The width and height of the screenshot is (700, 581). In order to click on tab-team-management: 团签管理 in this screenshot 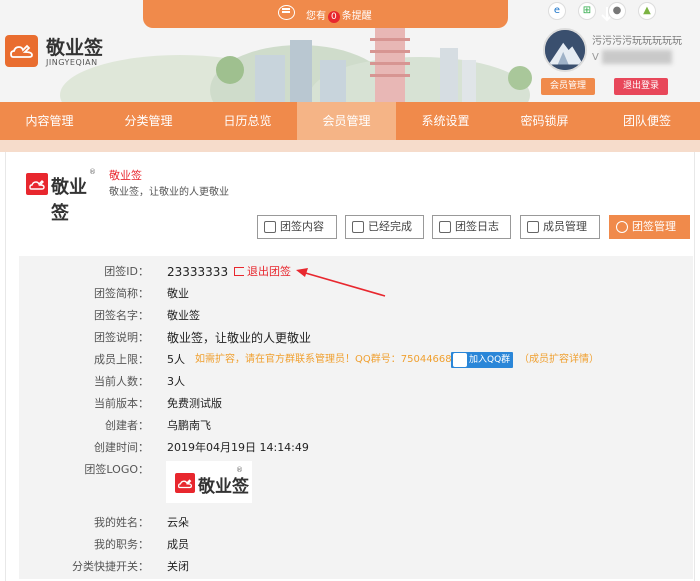, I will do `click(649, 227)`.